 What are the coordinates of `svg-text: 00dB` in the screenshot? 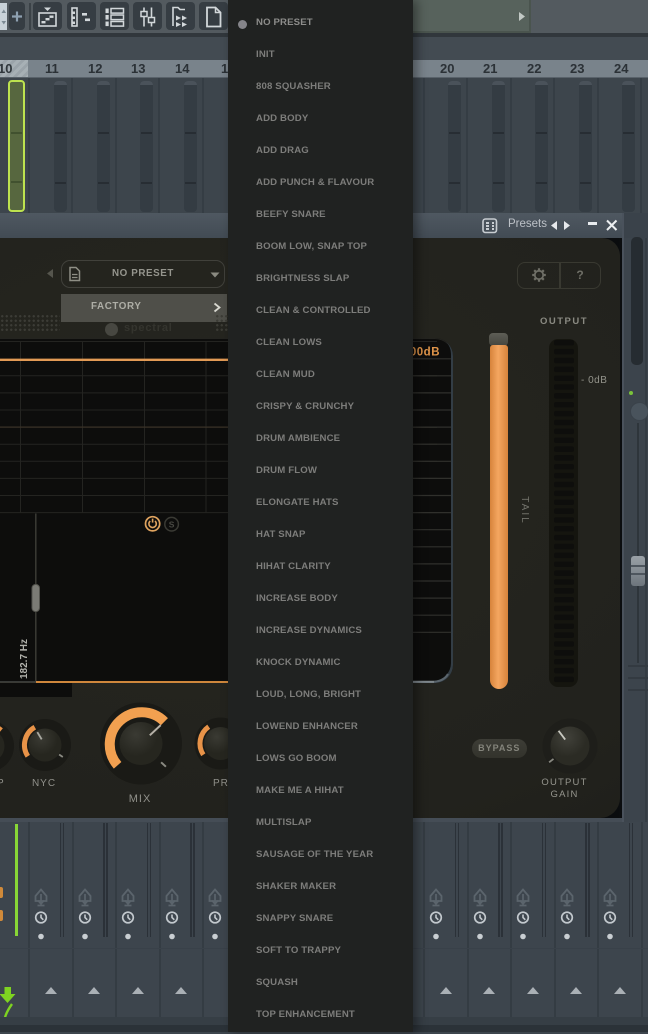 It's located at (425, 353).